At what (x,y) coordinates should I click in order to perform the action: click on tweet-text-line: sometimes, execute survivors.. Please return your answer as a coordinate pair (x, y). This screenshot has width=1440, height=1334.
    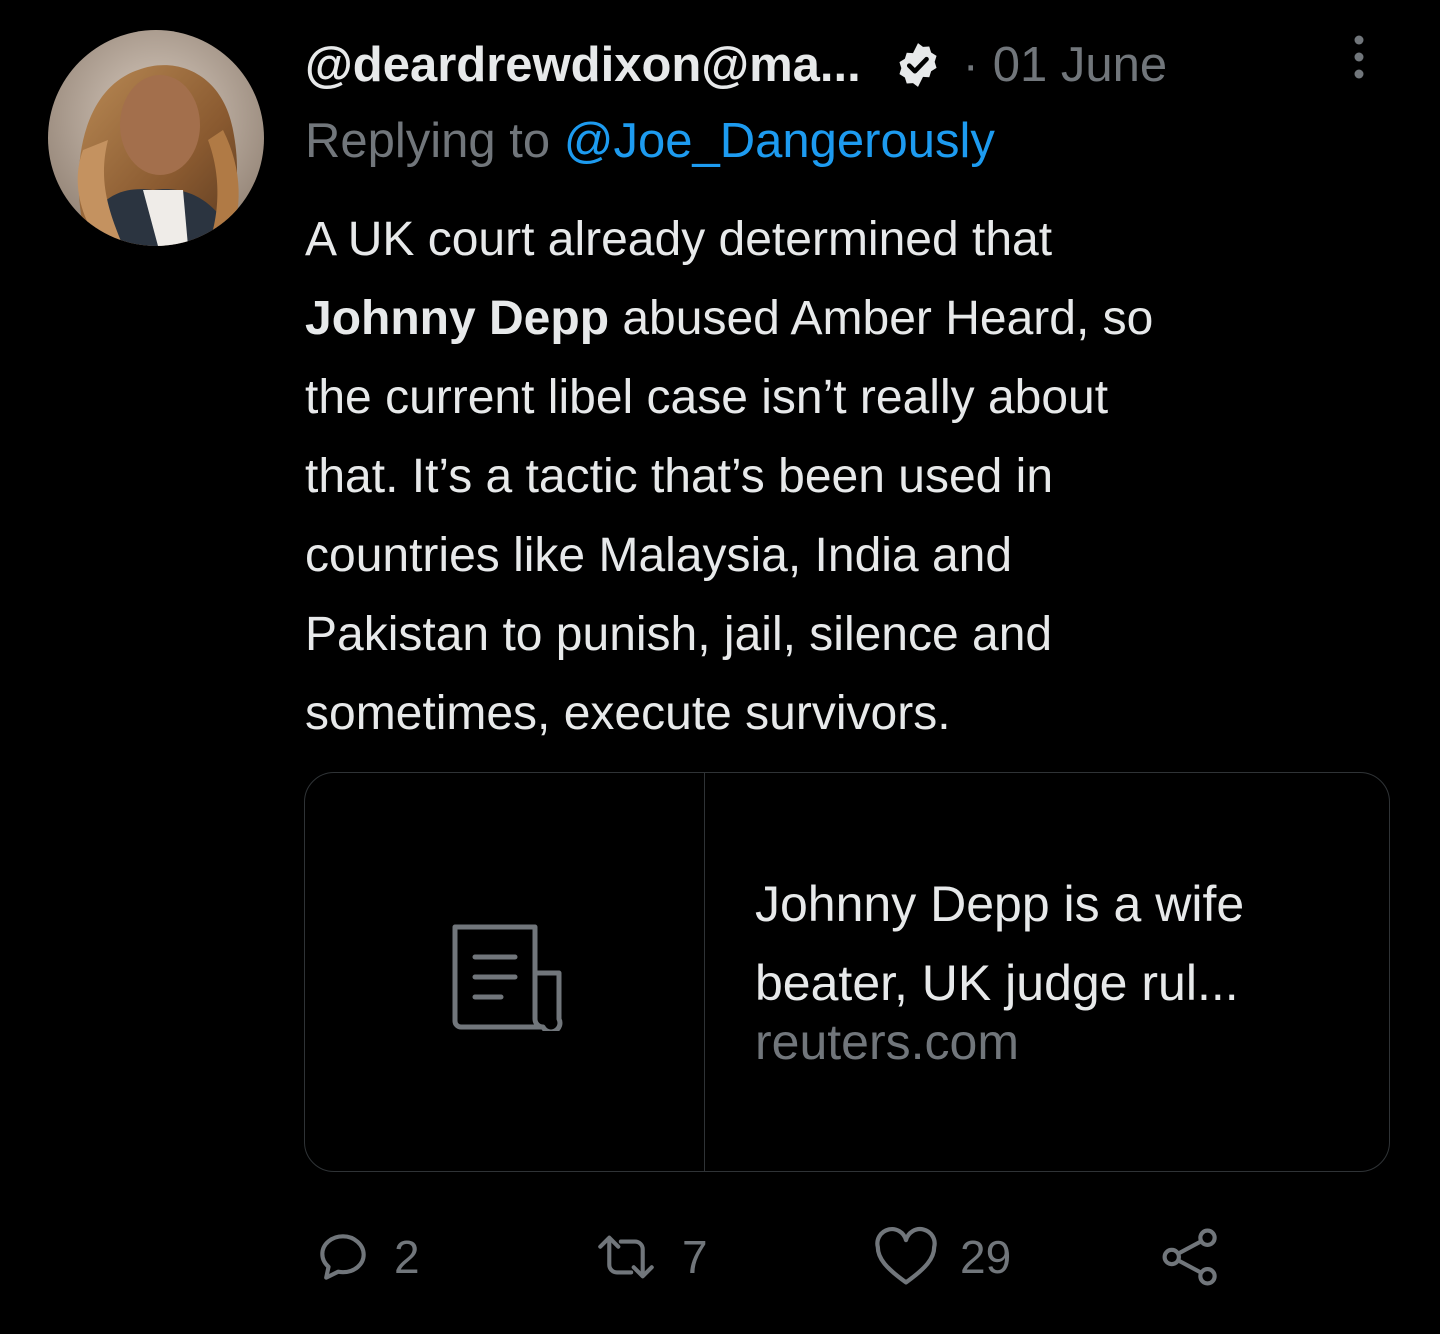
    Looking at the image, I should click on (628, 713).